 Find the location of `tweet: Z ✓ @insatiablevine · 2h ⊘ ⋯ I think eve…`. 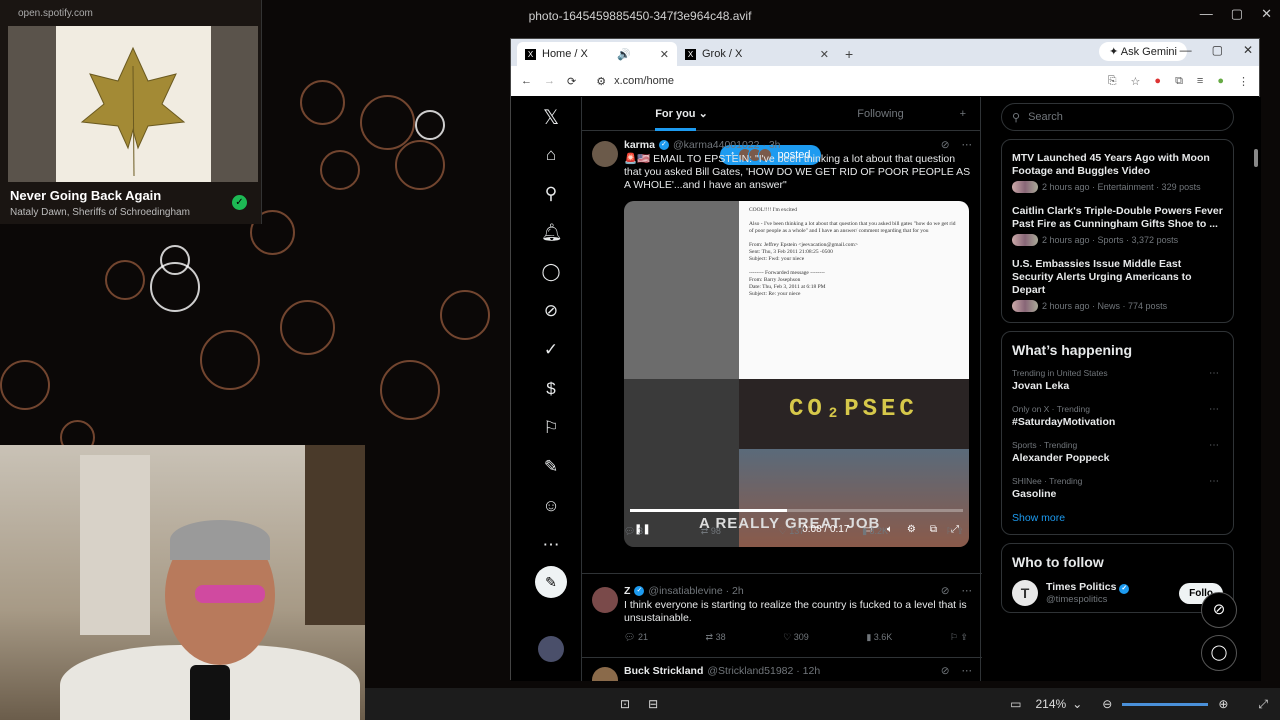

tweet: Z ✓ @insatiablevine · 2h ⊘ ⋯ I think eve… is located at coordinates (782, 618).